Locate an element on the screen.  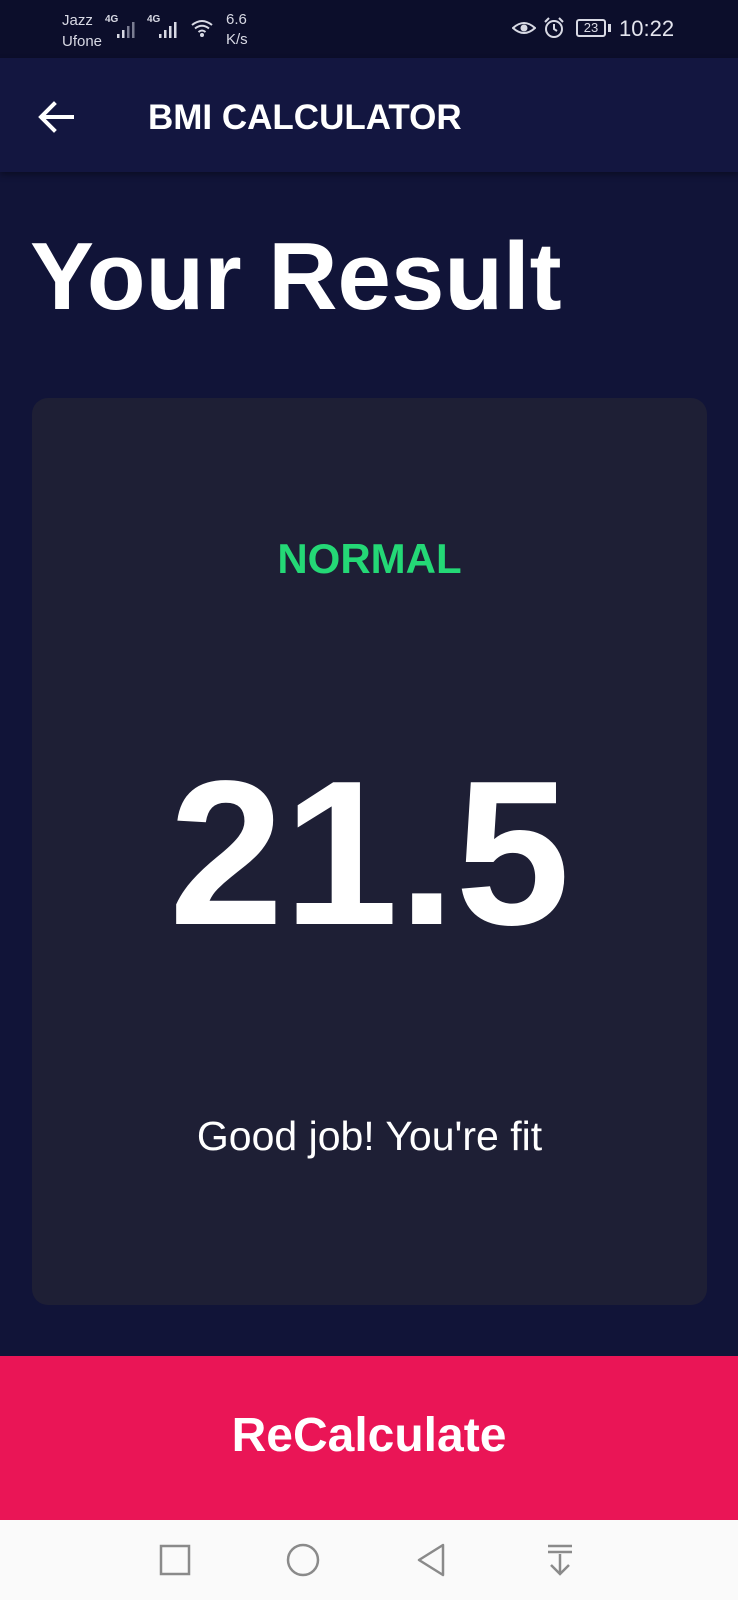
page-title: Your Result is located at coordinates (296, 276).